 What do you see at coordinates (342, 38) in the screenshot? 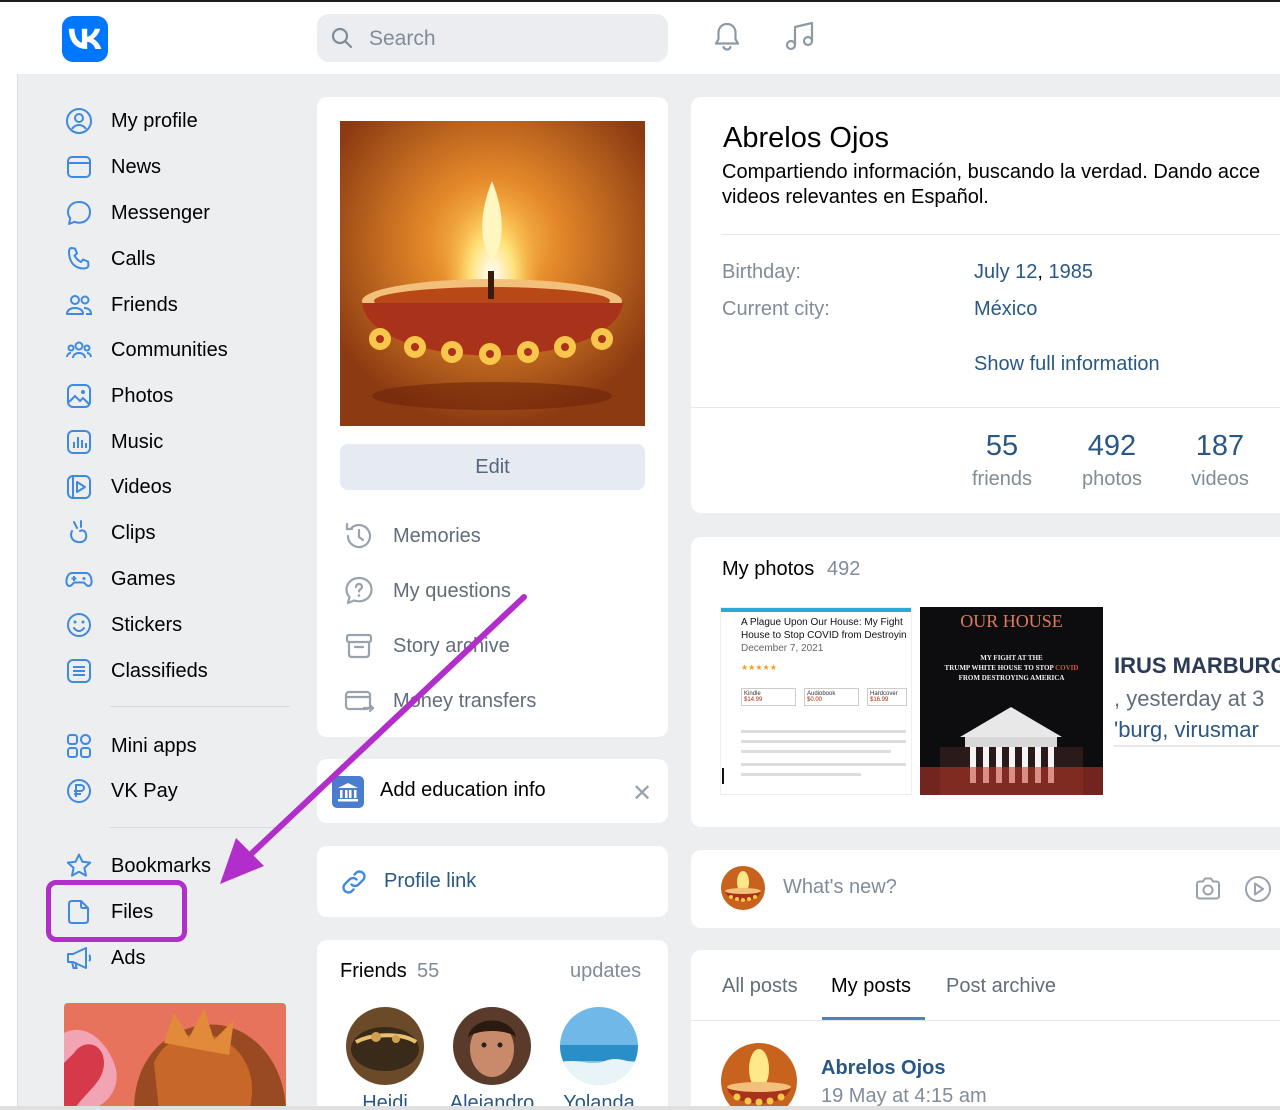
I see `search-icon` at bounding box center [342, 38].